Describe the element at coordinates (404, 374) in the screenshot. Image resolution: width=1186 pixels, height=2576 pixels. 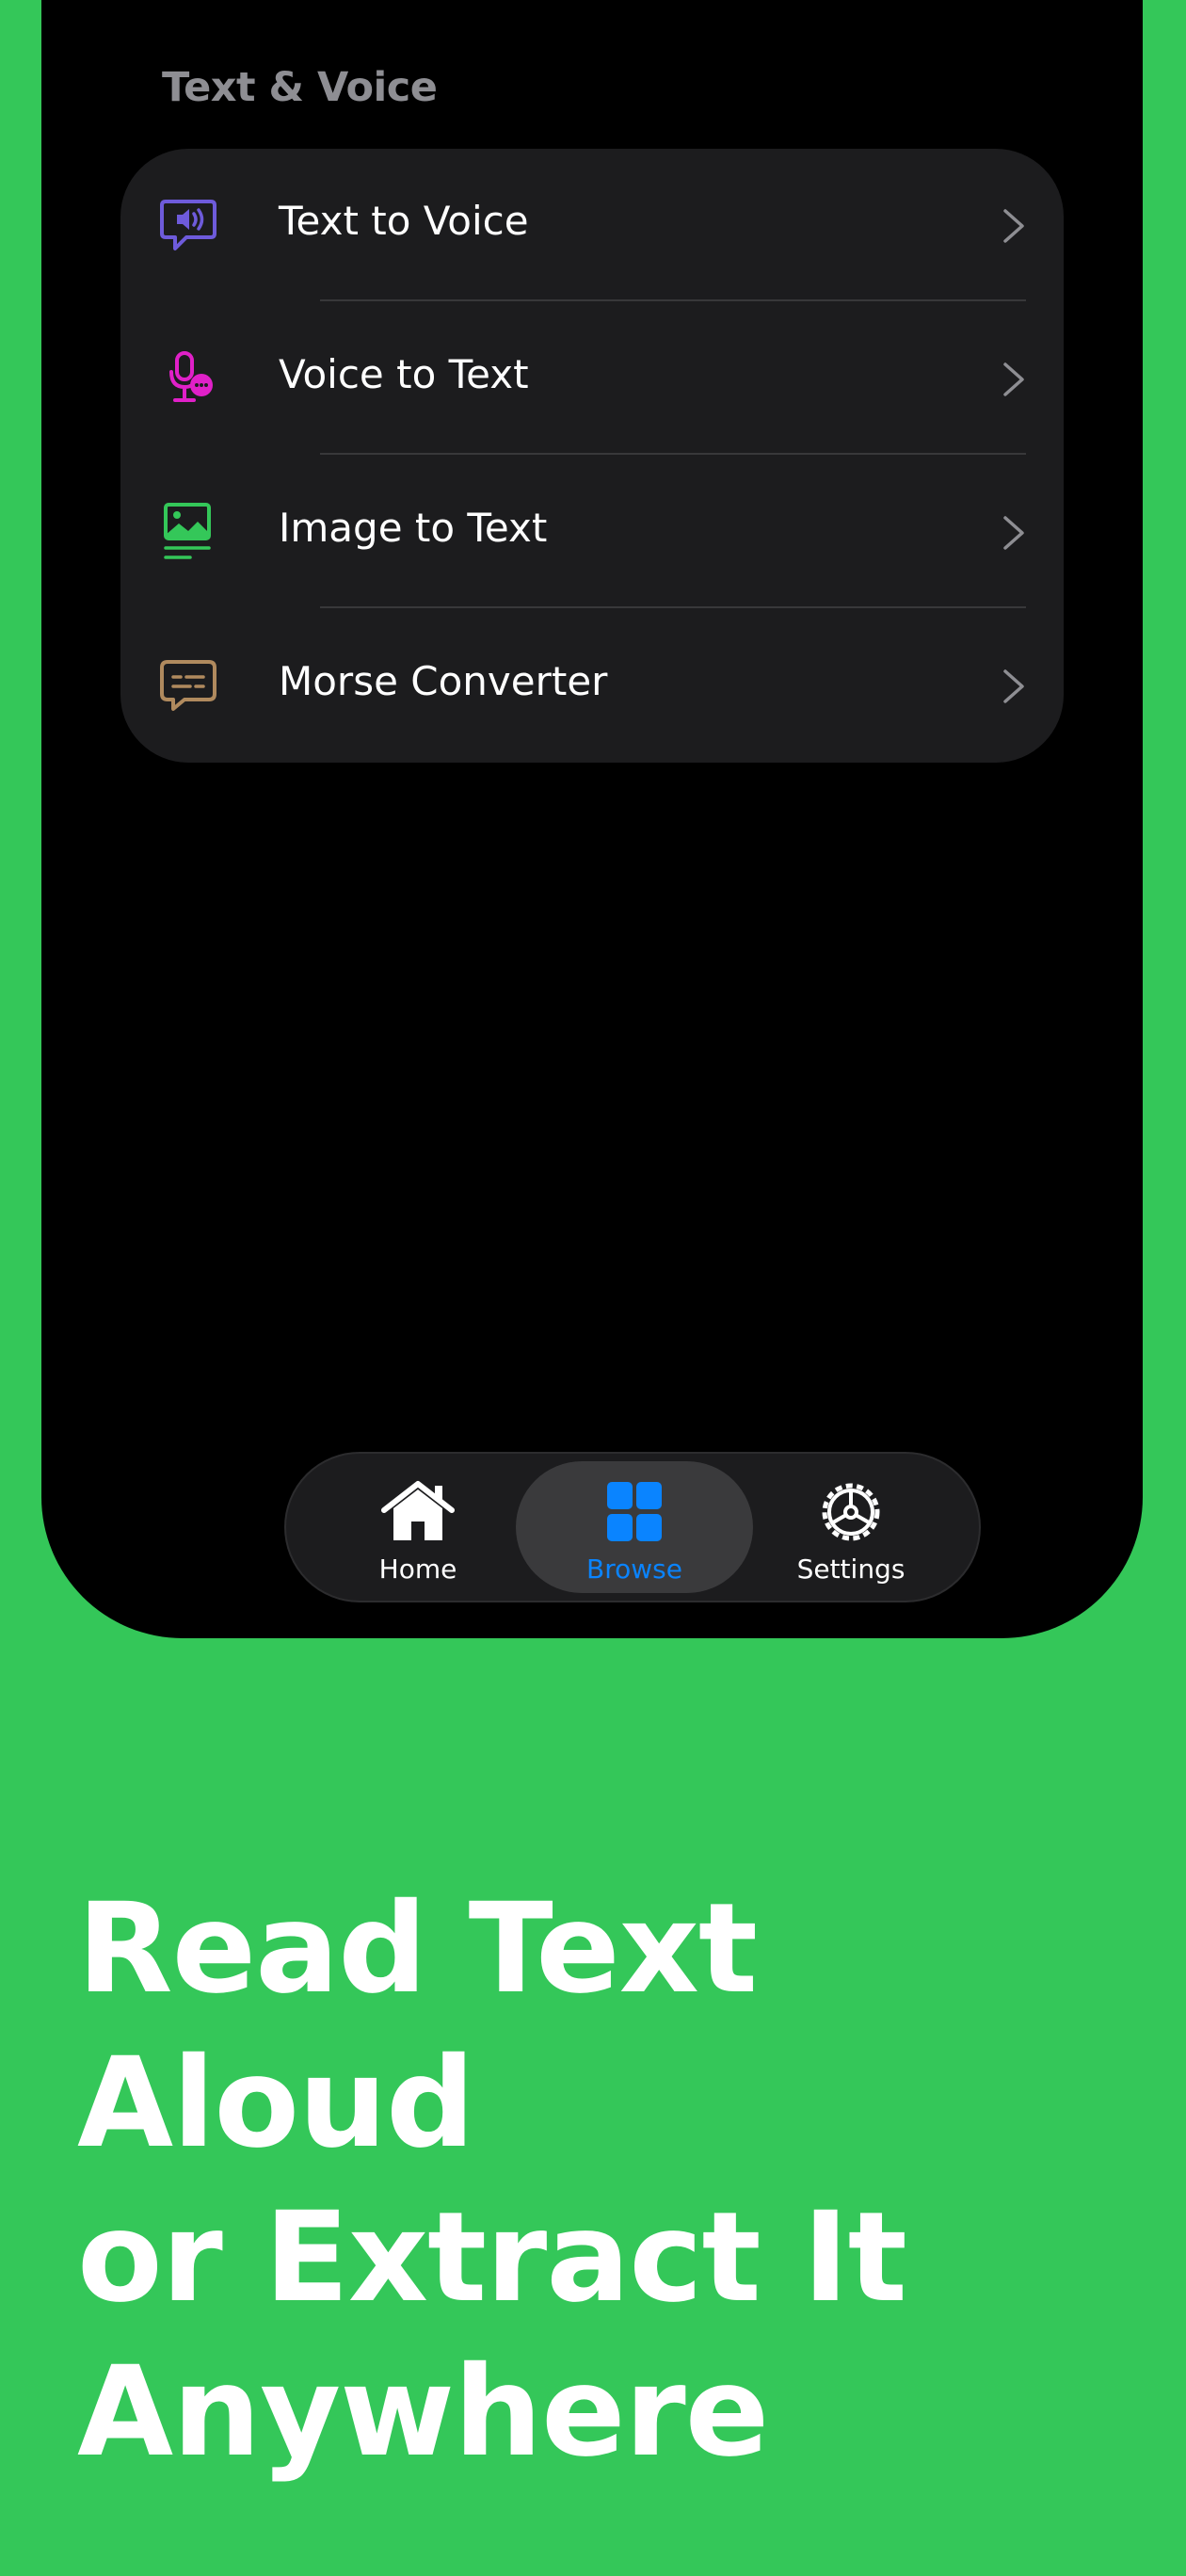
I see `menu-item-label: Voice to Text` at that location.